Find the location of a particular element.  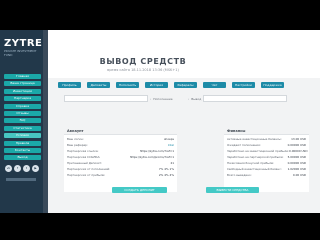

row-label: Партнерских от пополнений: is located at coordinates (89, 169).